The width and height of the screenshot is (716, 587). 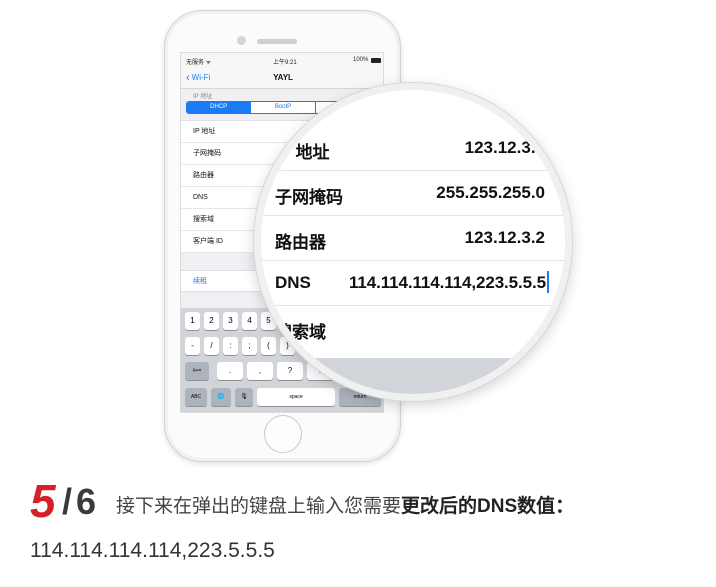 I want to click on microphone-icon: 🎙, so click(x=244, y=397).